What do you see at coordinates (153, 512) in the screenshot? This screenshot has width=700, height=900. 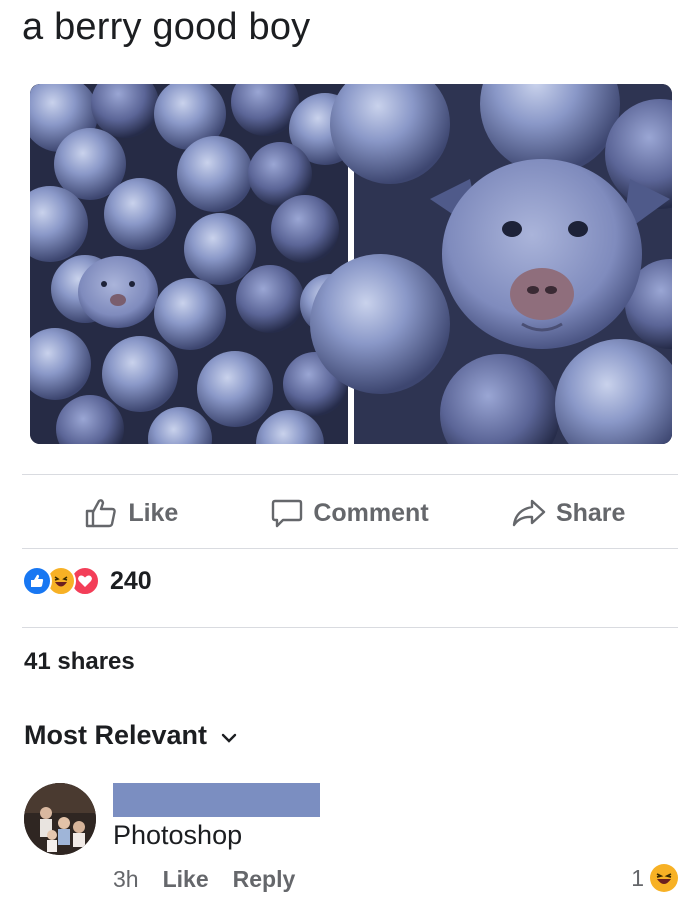 I see `like-label: Like` at bounding box center [153, 512].